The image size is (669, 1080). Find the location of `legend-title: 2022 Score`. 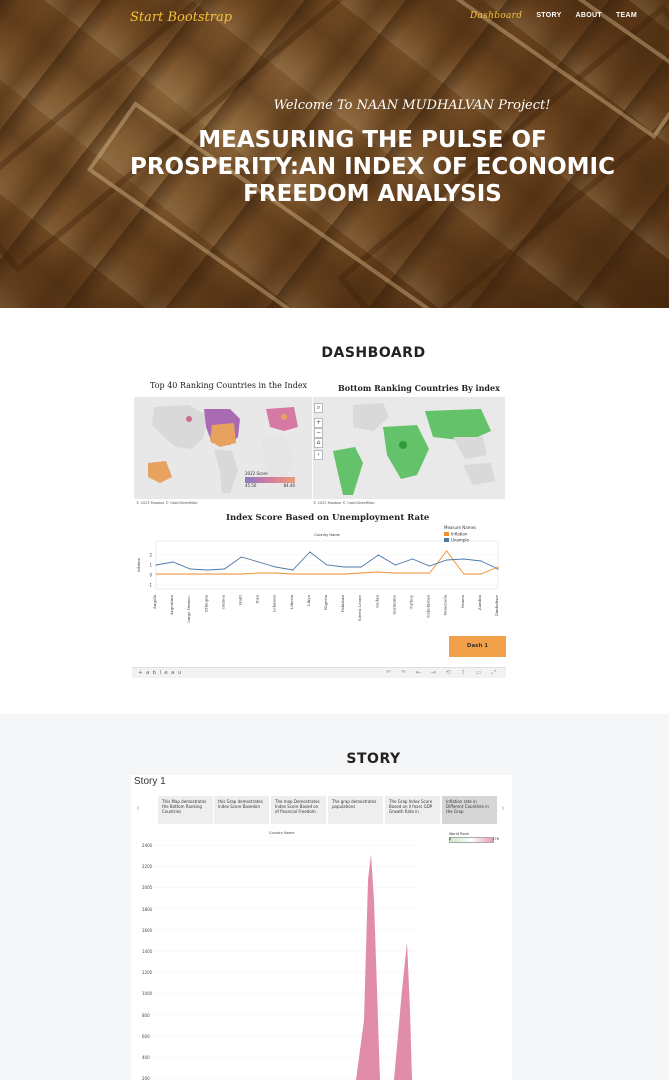

legend-title: 2022 Score is located at coordinates (256, 473).